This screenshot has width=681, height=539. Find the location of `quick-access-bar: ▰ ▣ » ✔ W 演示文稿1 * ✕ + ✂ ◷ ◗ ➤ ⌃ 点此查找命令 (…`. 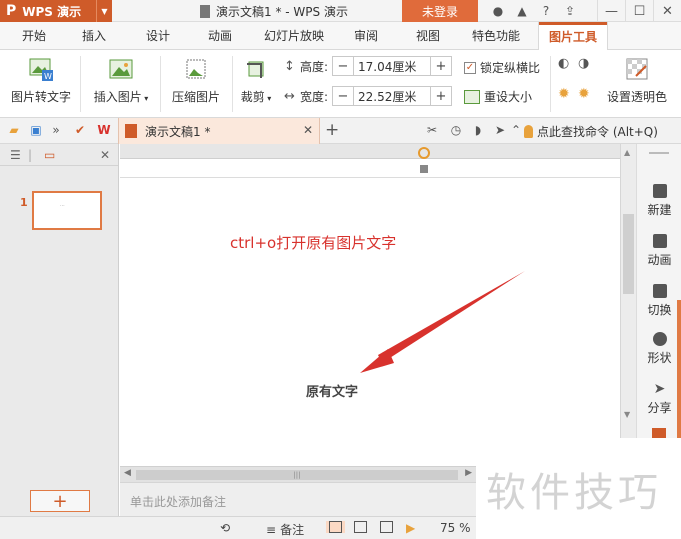

quick-access-bar: ▰ ▣ » ✔ W 演示文稿1 * ✕ + ✂ ◷ ◗ ➤ ⌃ 点此查找命令 (… is located at coordinates (340, 131).